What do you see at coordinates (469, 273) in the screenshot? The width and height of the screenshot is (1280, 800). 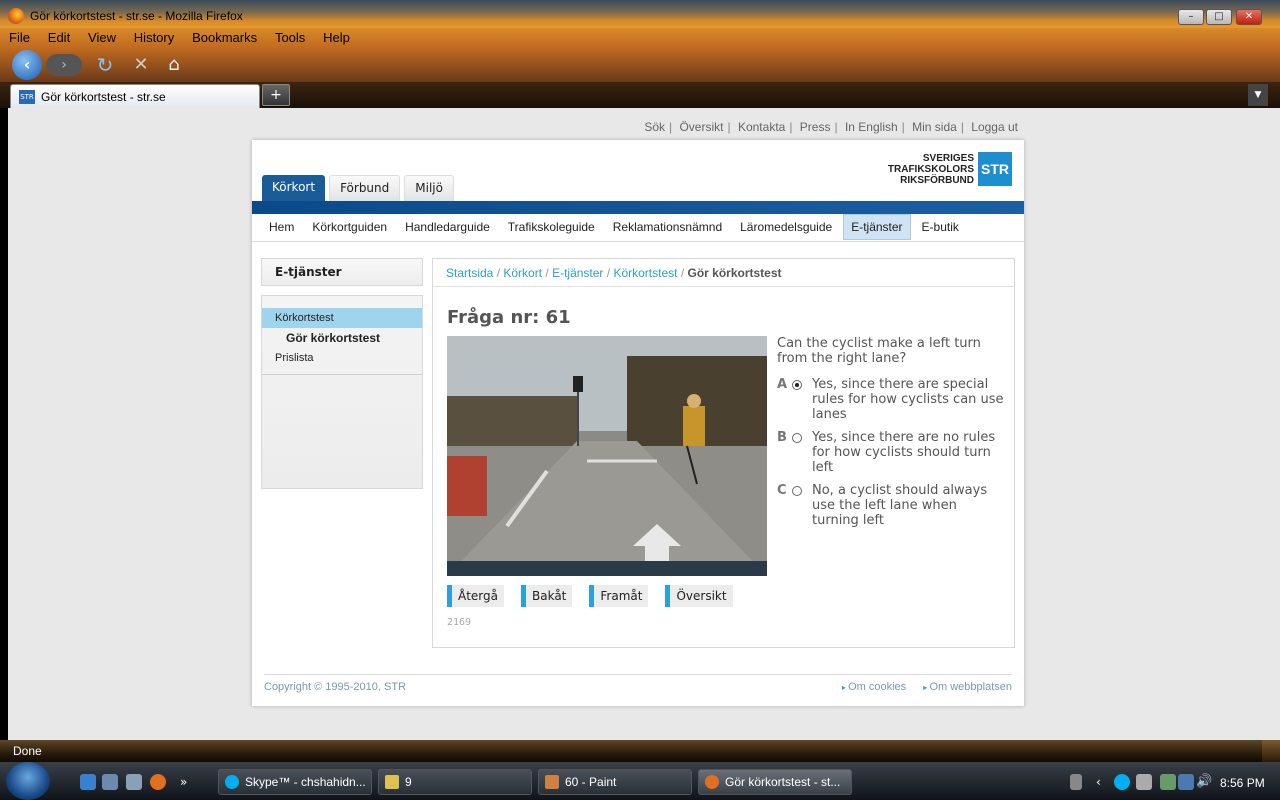 I see `crumb-startsida: Startsida` at bounding box center [469, 273].